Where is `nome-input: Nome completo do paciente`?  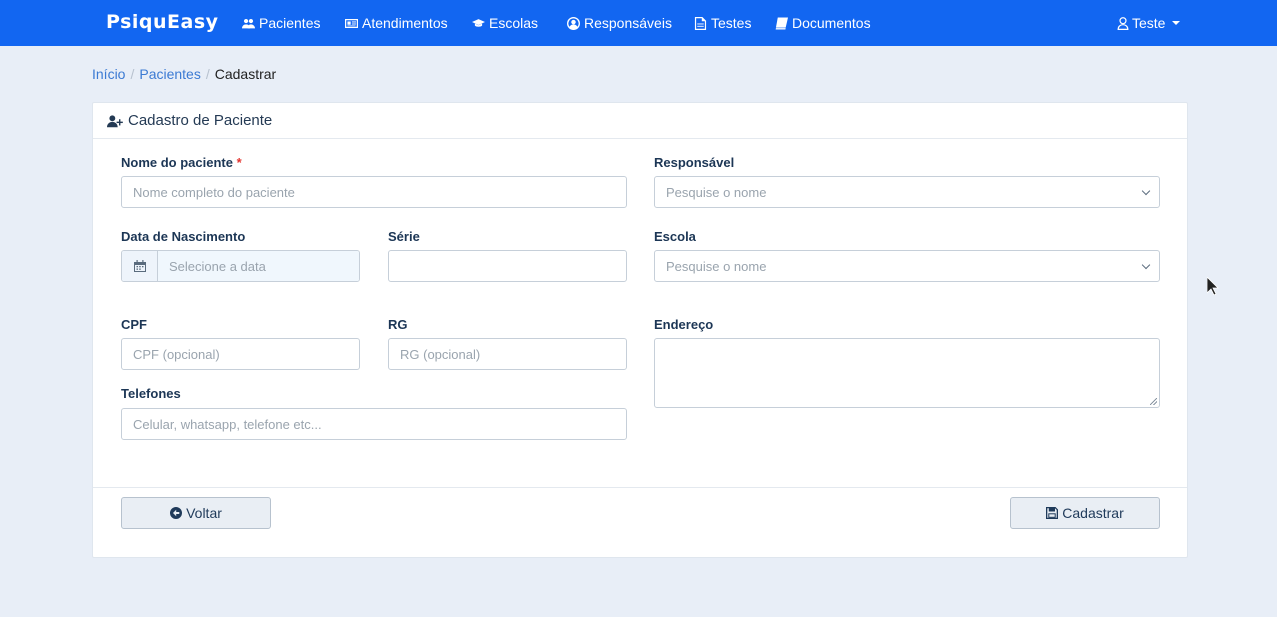
nome-input: Nome completo do paciente is located at coordinates (374, 192).